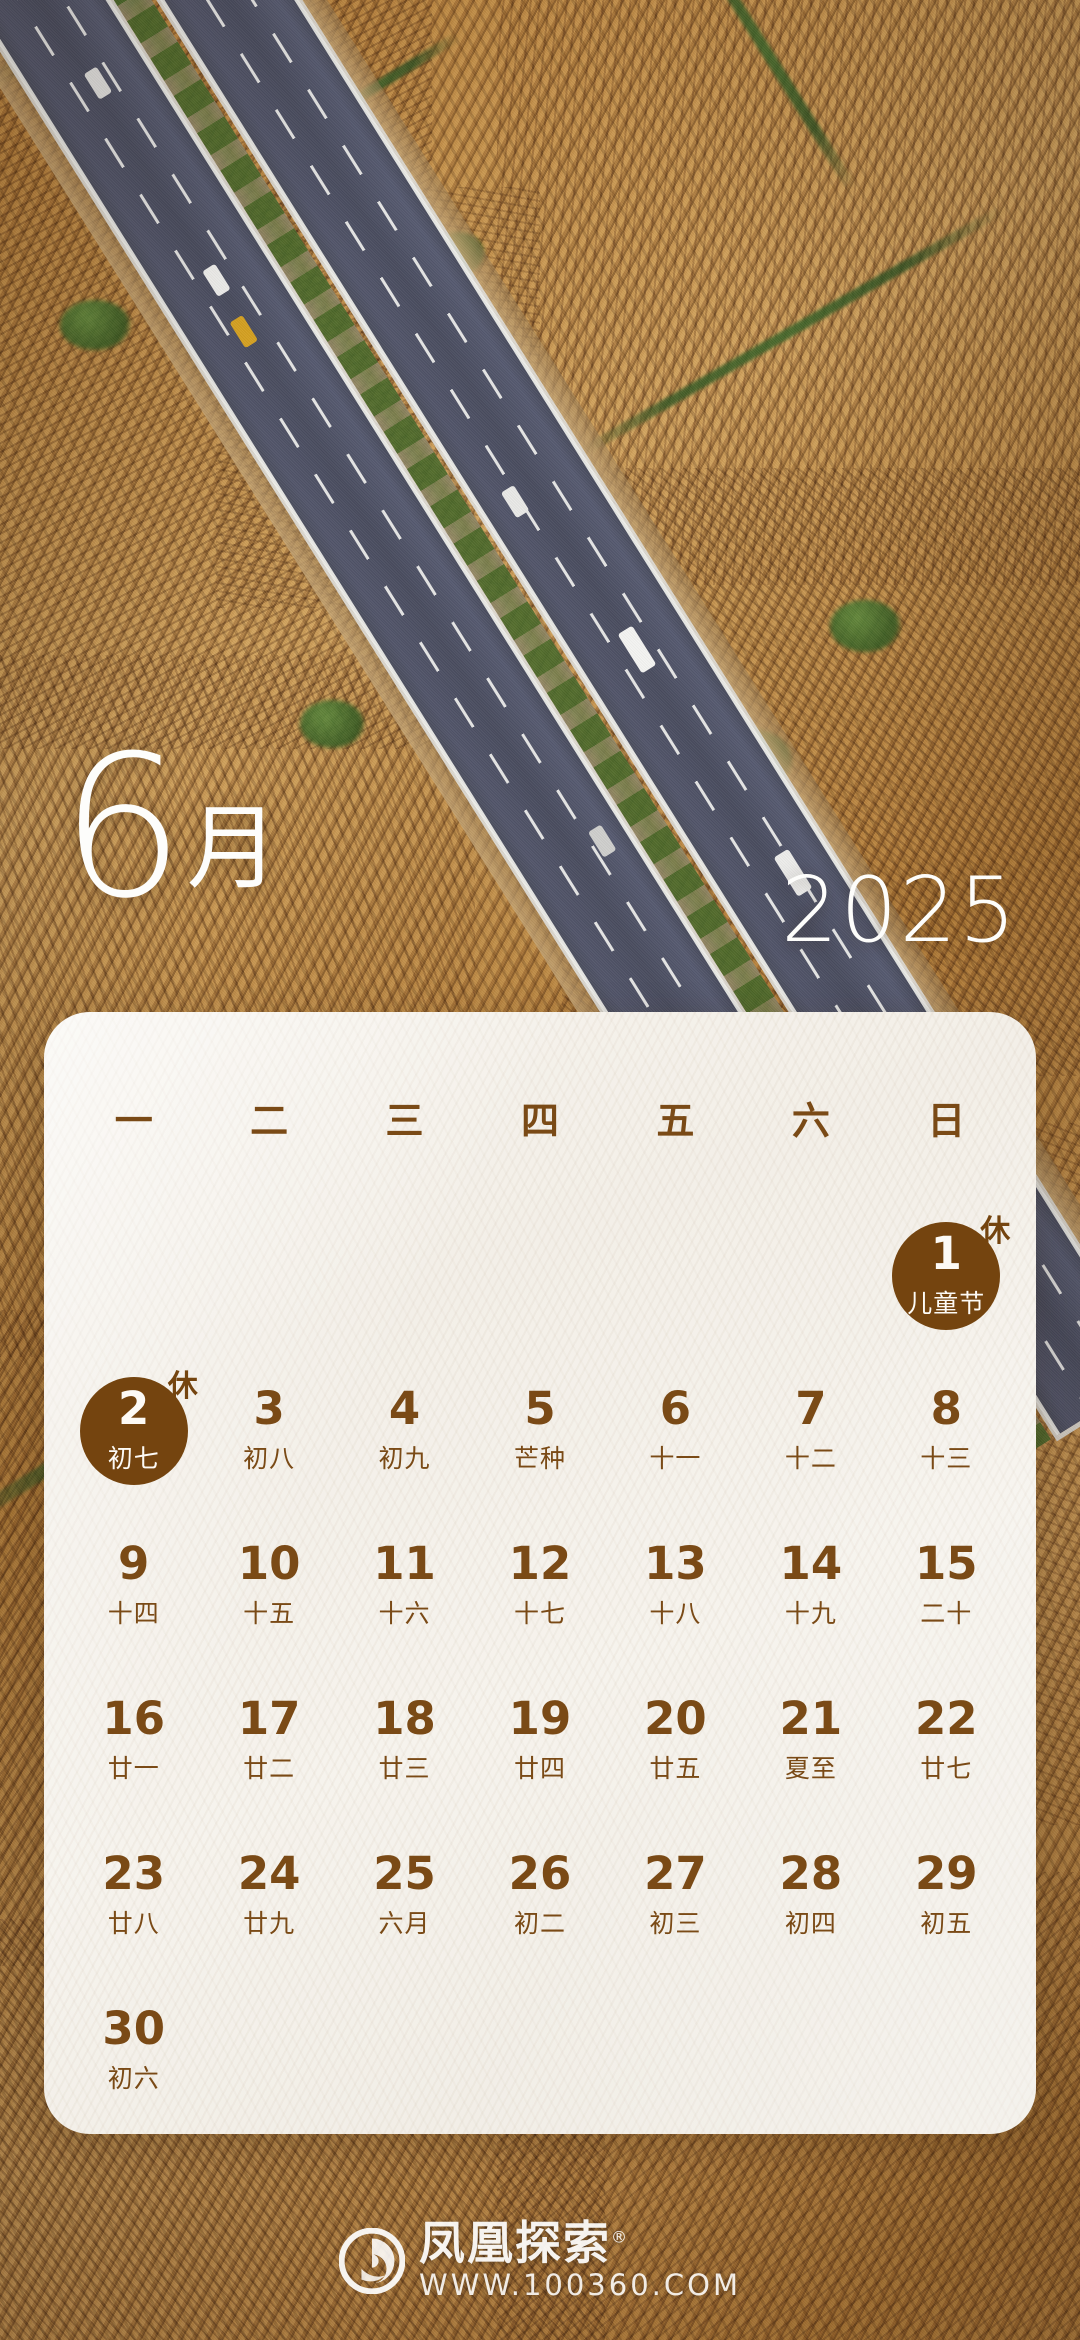  I want to click on lunar-date-label: 廿一, so click(133, 1768).